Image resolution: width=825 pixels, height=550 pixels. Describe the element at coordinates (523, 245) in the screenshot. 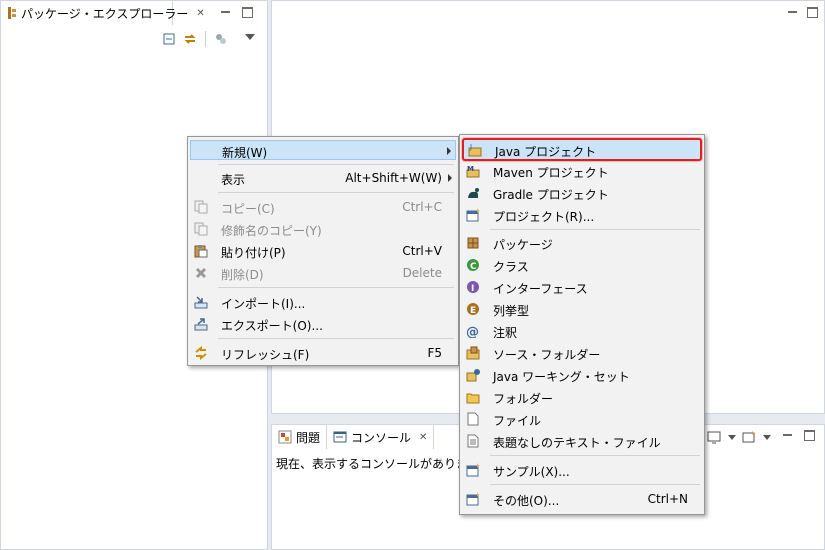

I see `menu-item-label: パッケージ` at that location.